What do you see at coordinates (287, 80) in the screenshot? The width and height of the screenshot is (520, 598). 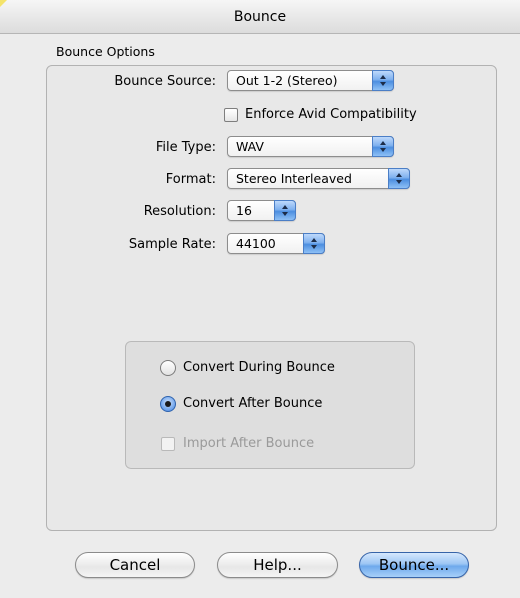 I see `bounce-source-value: Out 1-2 (Stereo)` at bounding box center [287, 80].